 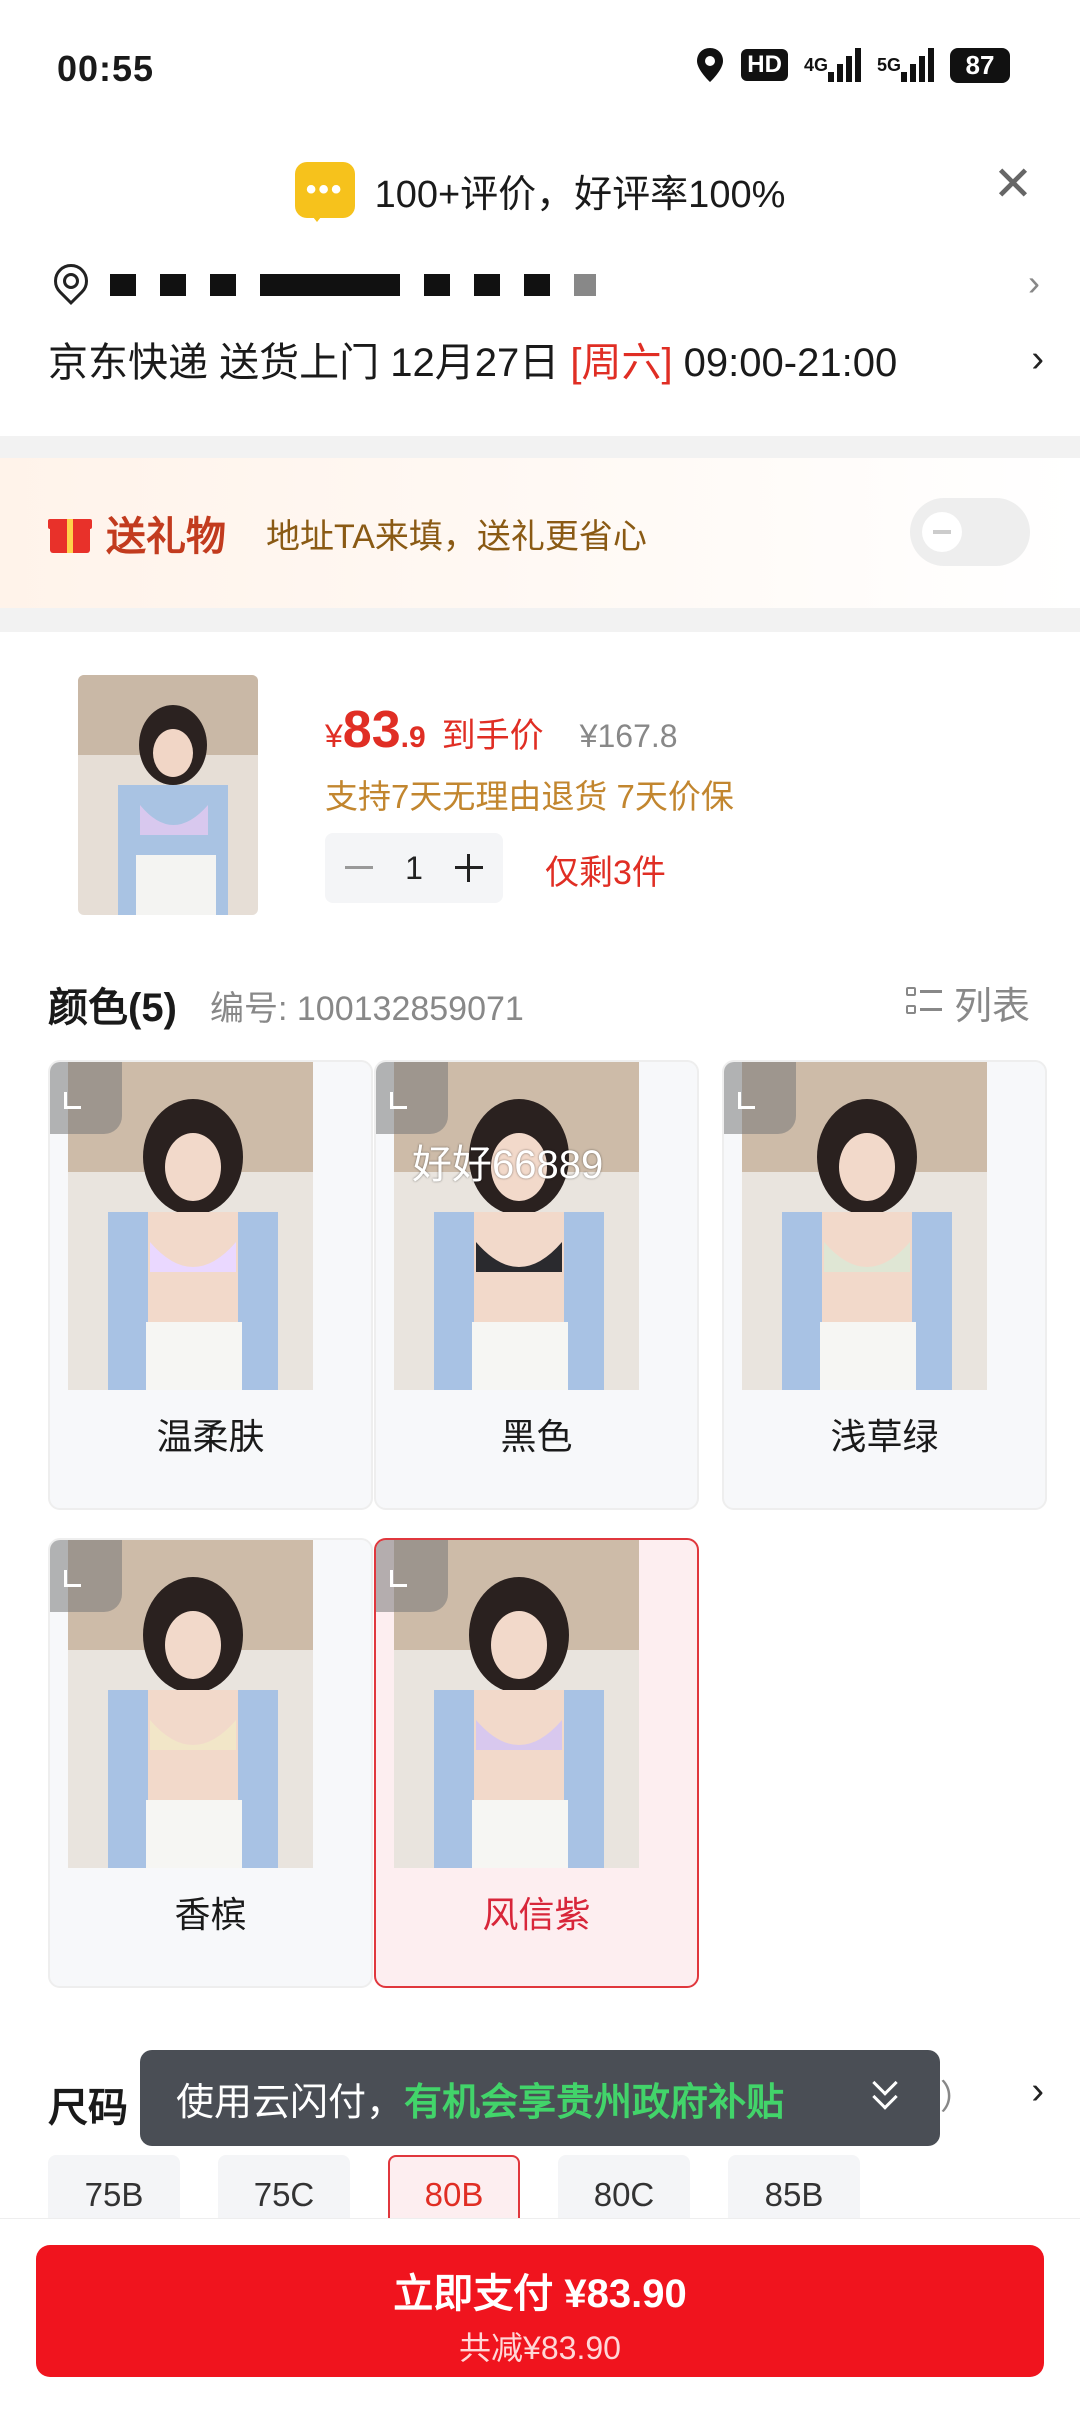 What do you see at coordinates (884, 1436) in the screenshot?
I see `color-option-label: 浅草绿` at bounding box center [884, 1436].